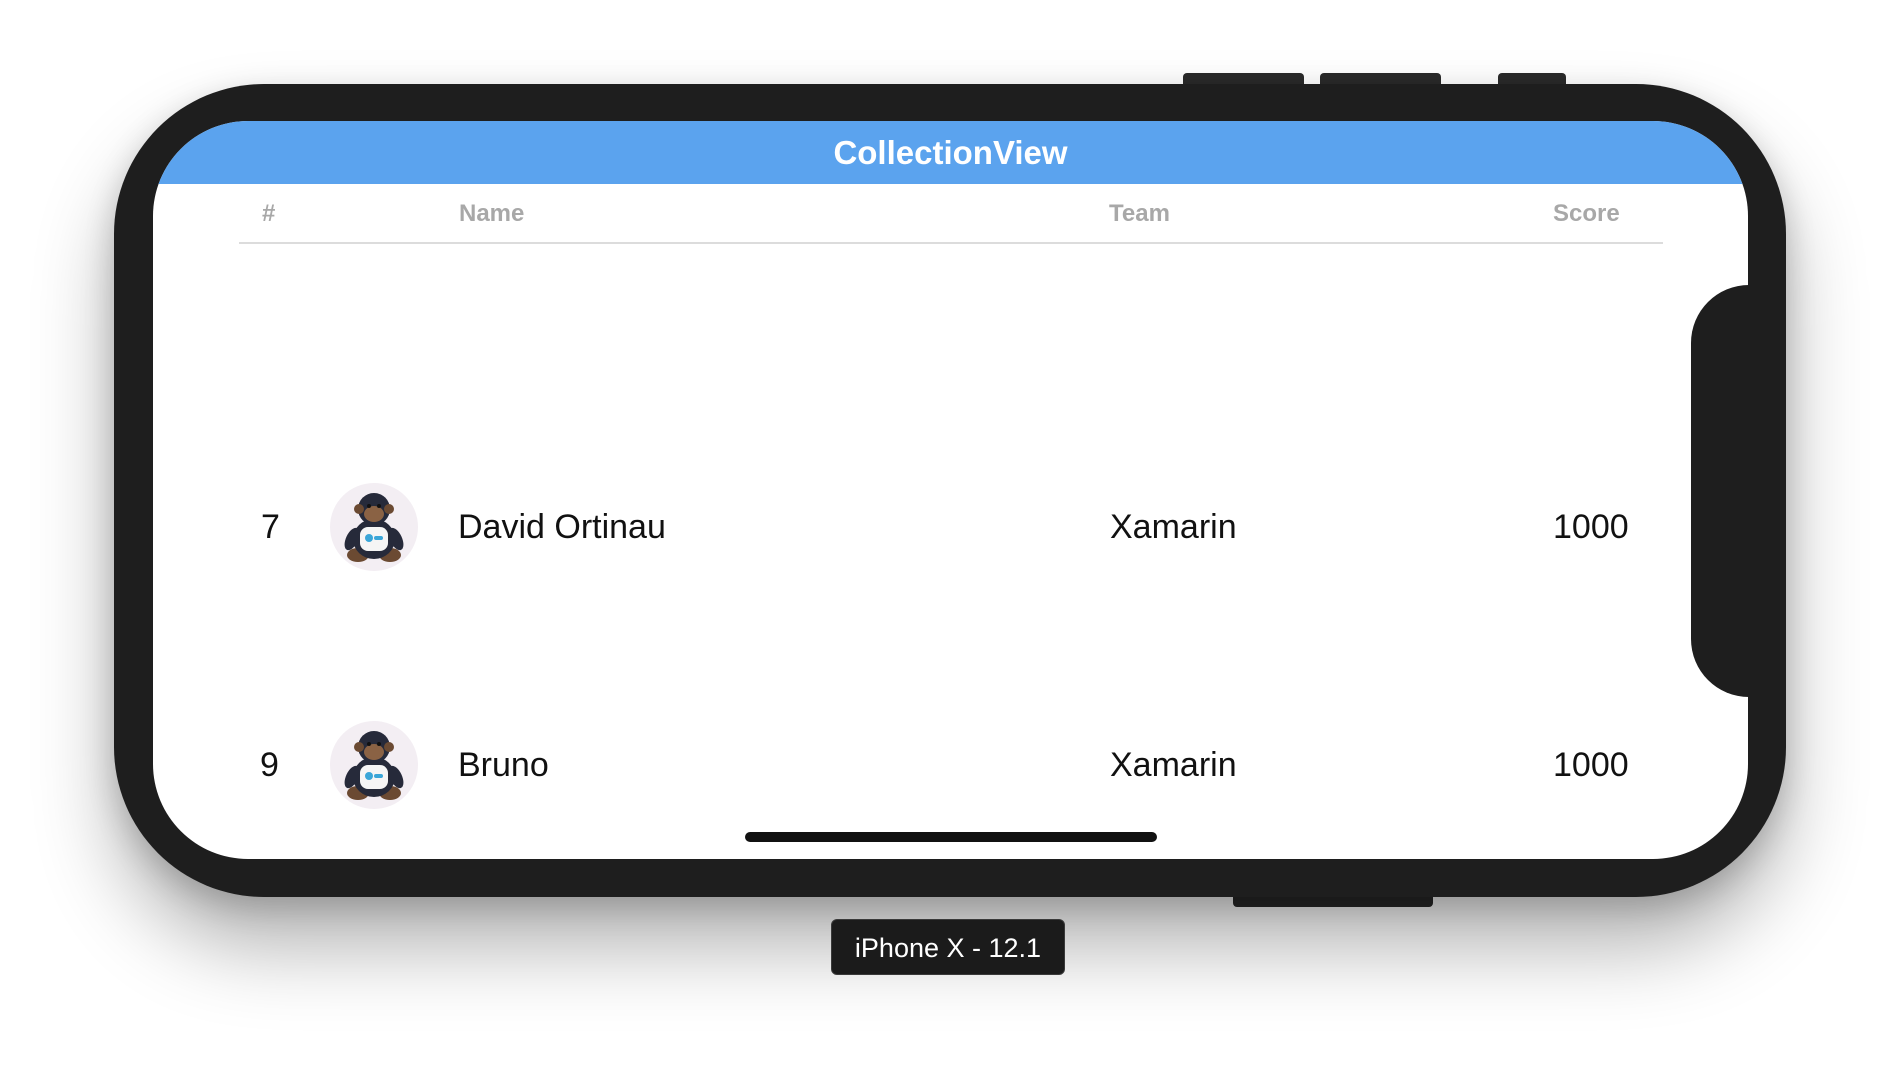  I want to click on rank-cell: 7, so click(270, 527).